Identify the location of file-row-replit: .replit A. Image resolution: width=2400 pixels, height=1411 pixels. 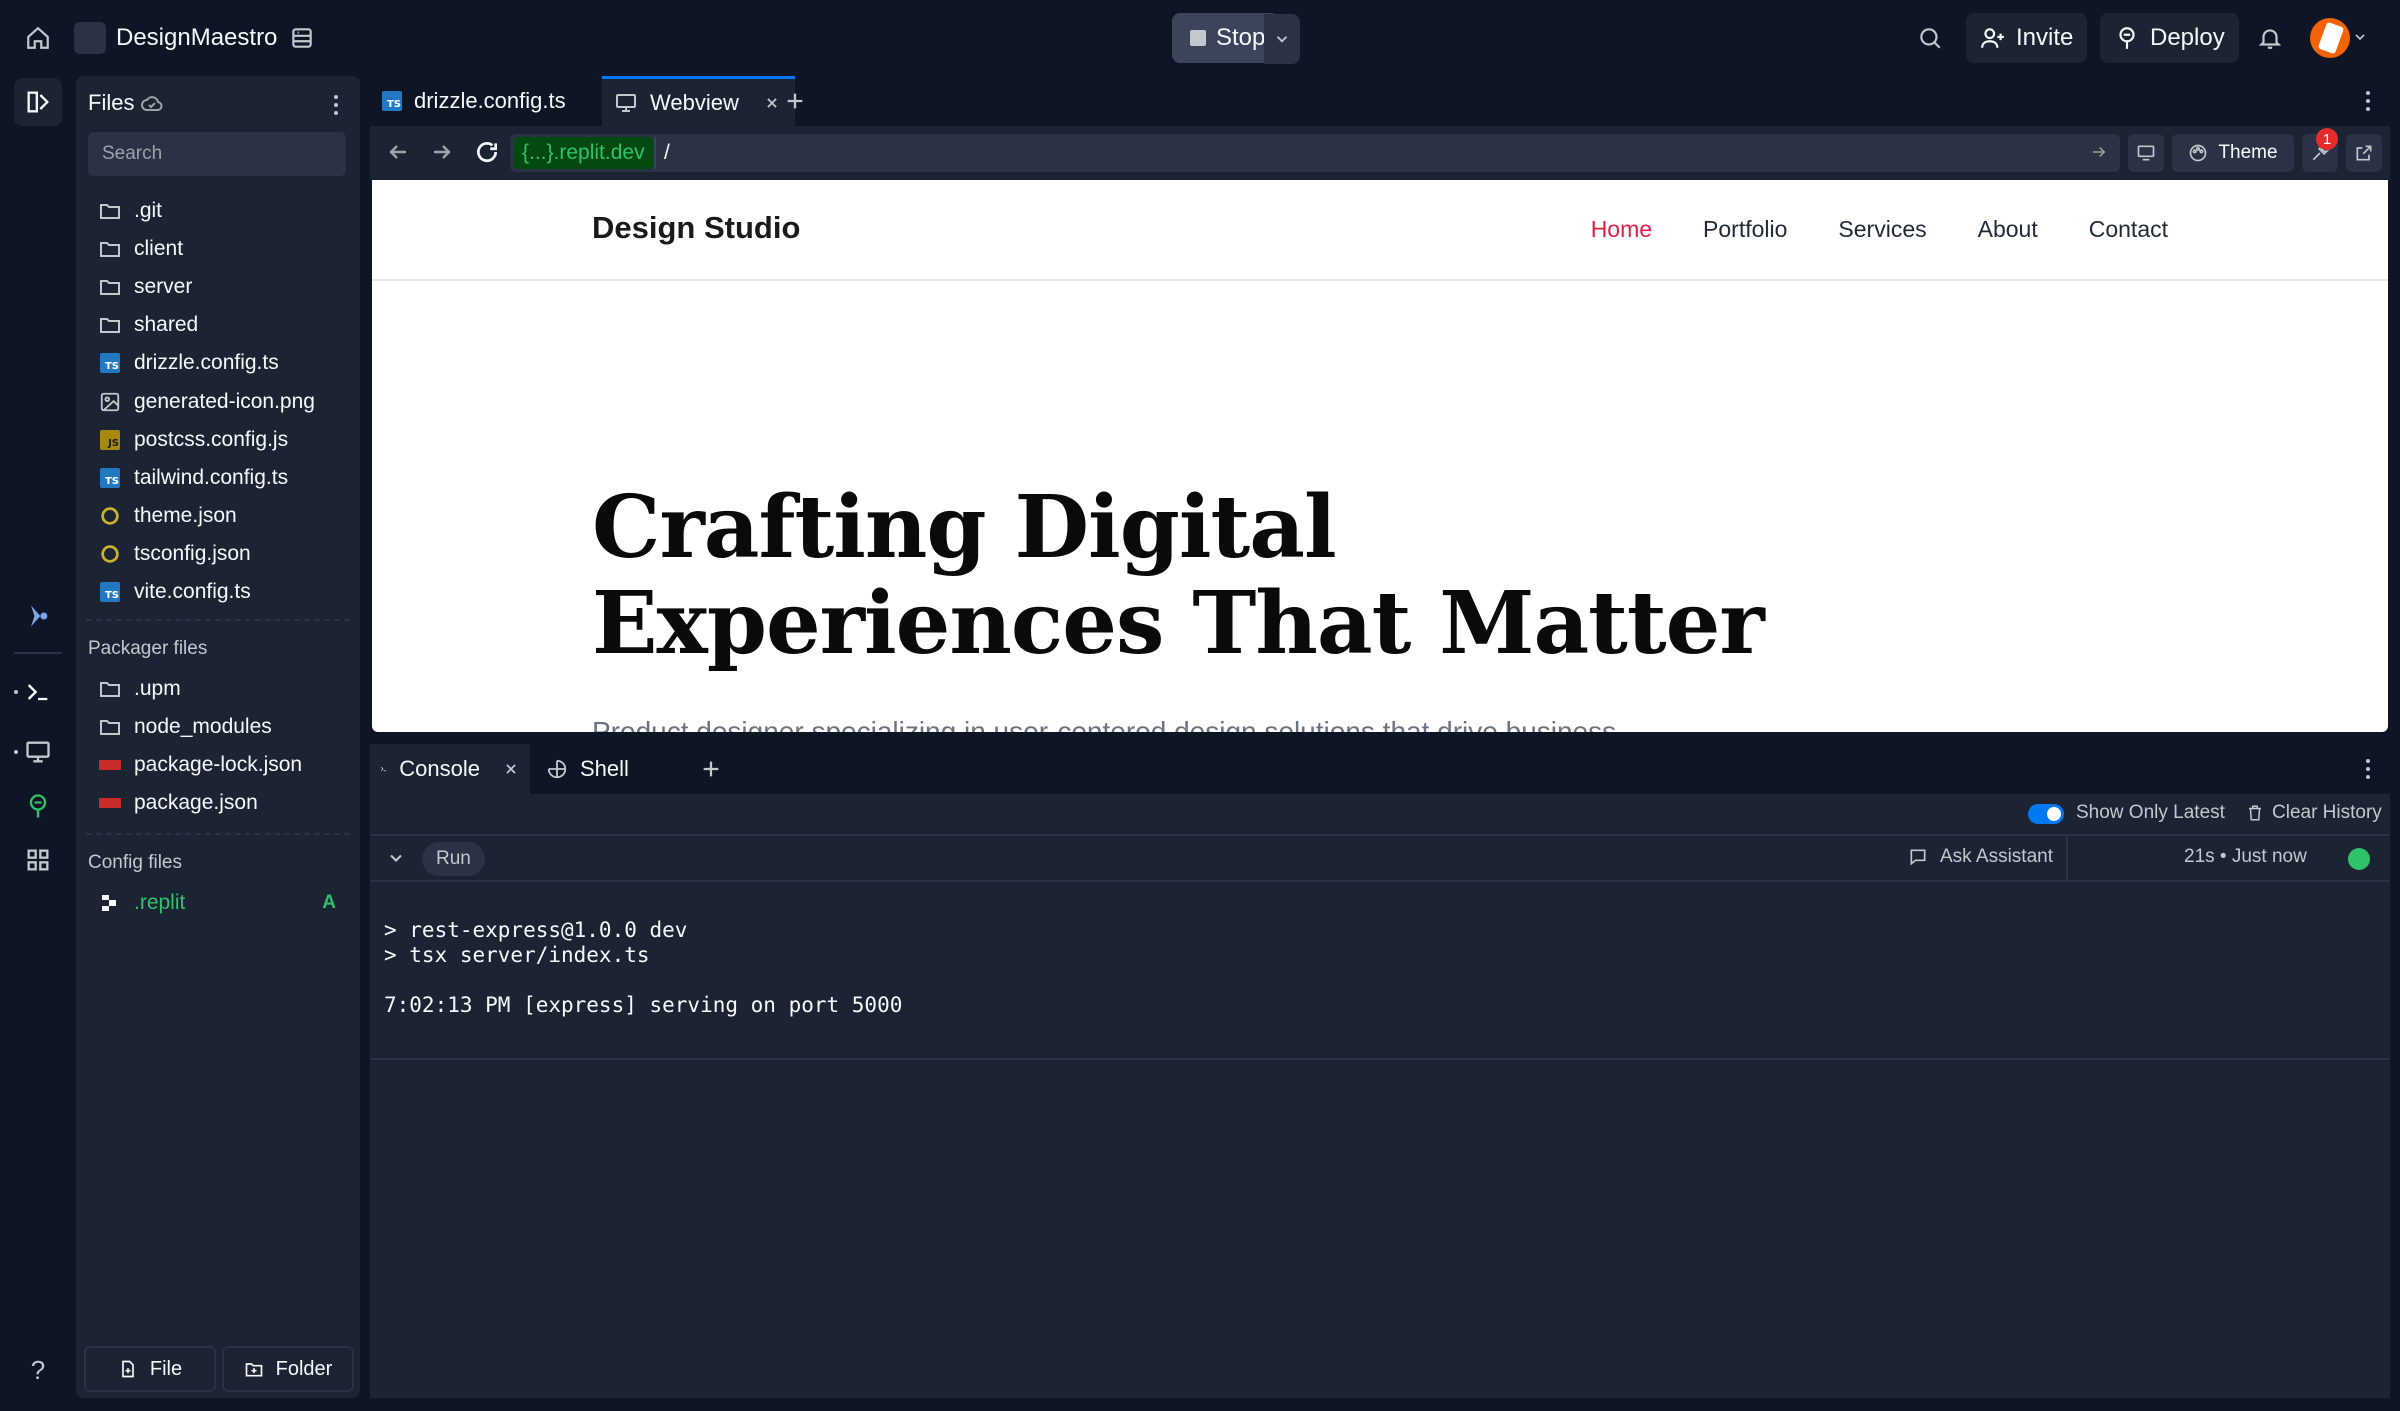
(218, 903).